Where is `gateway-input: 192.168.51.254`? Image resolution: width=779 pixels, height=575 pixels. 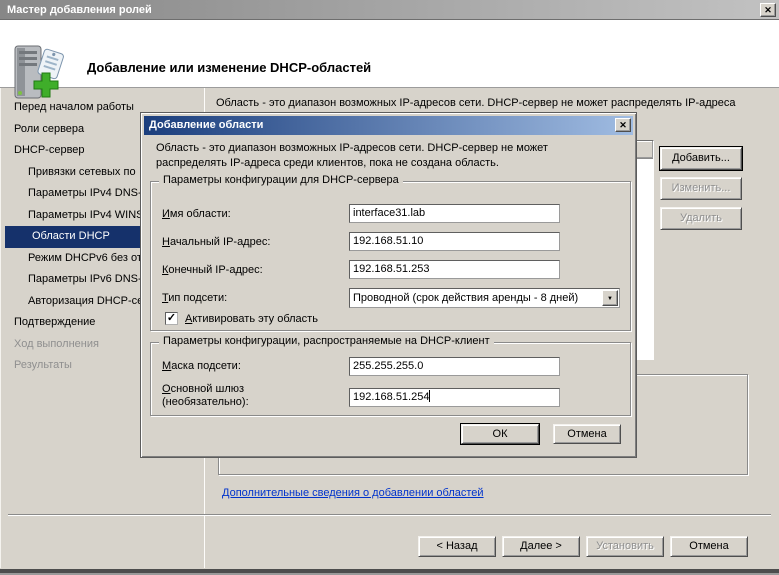
gateway-input: 192.168.51.254 is located at coordinates (454, 397).